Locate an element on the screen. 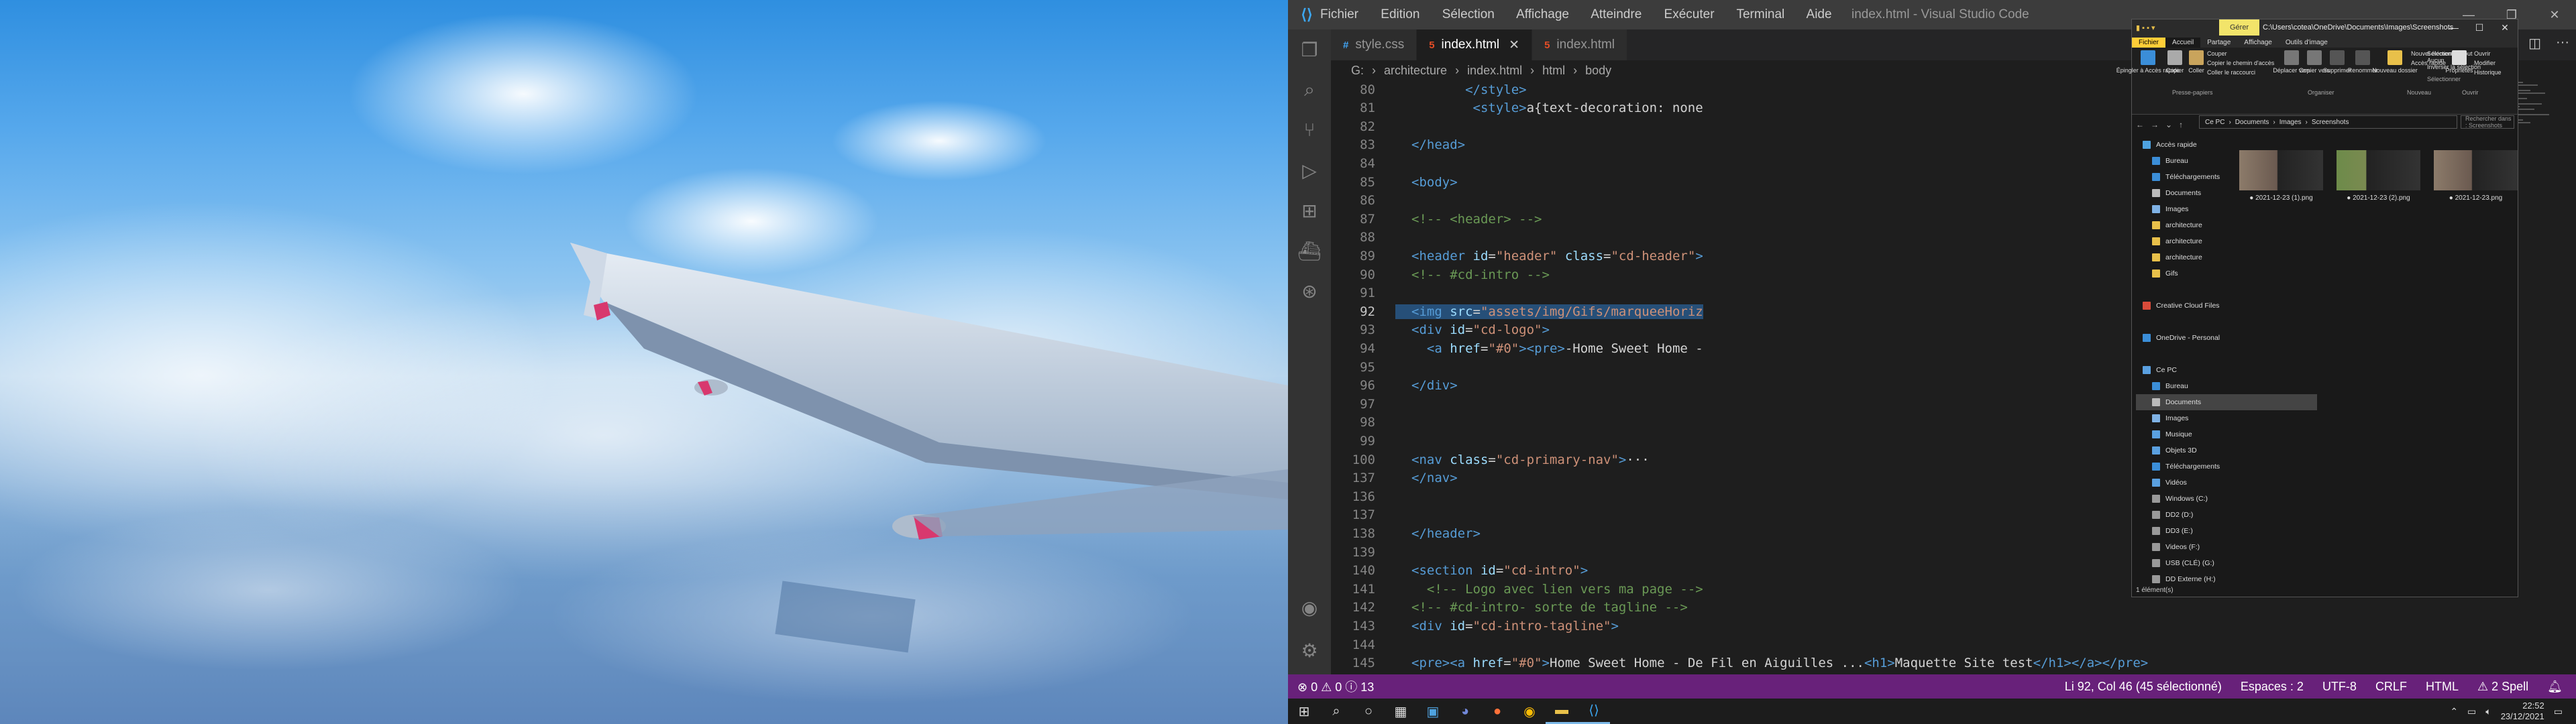  paste-button: Coller is located at coordinates (2196, 62).